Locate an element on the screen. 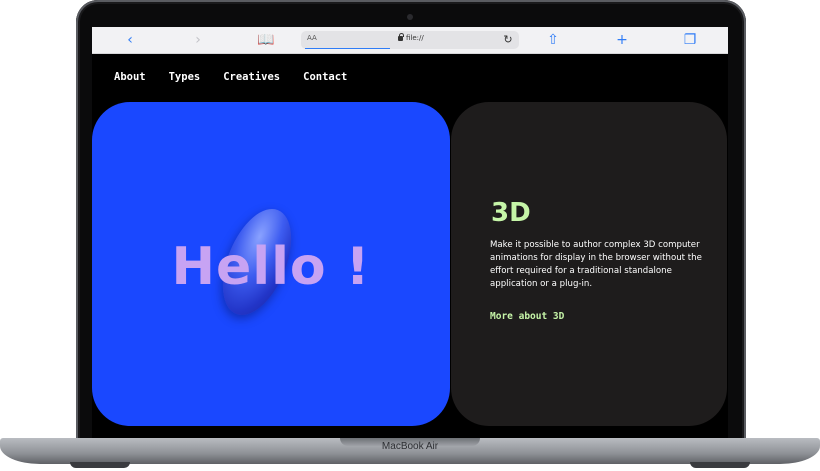 The image size is (820, 471). nav-types: Types is located at coordinates (185, 77).